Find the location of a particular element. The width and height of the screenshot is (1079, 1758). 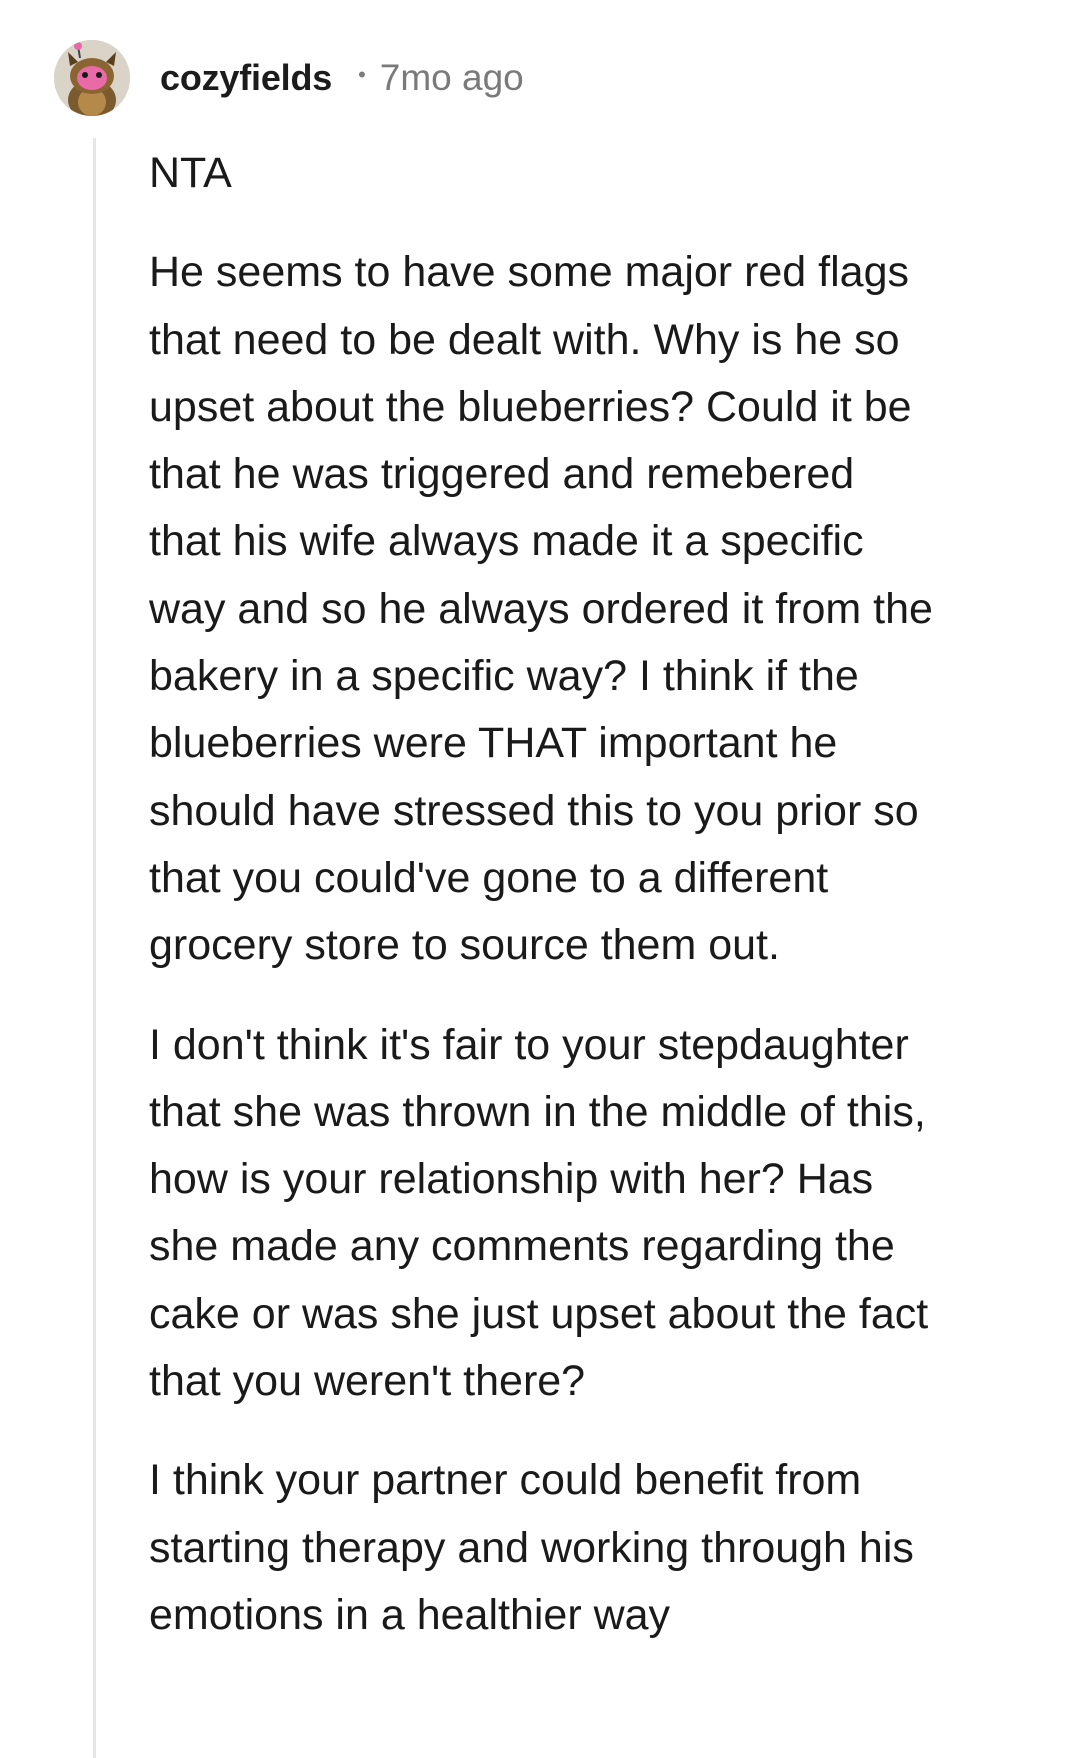

thread-collapse-line is located at coordinates (94, 948).